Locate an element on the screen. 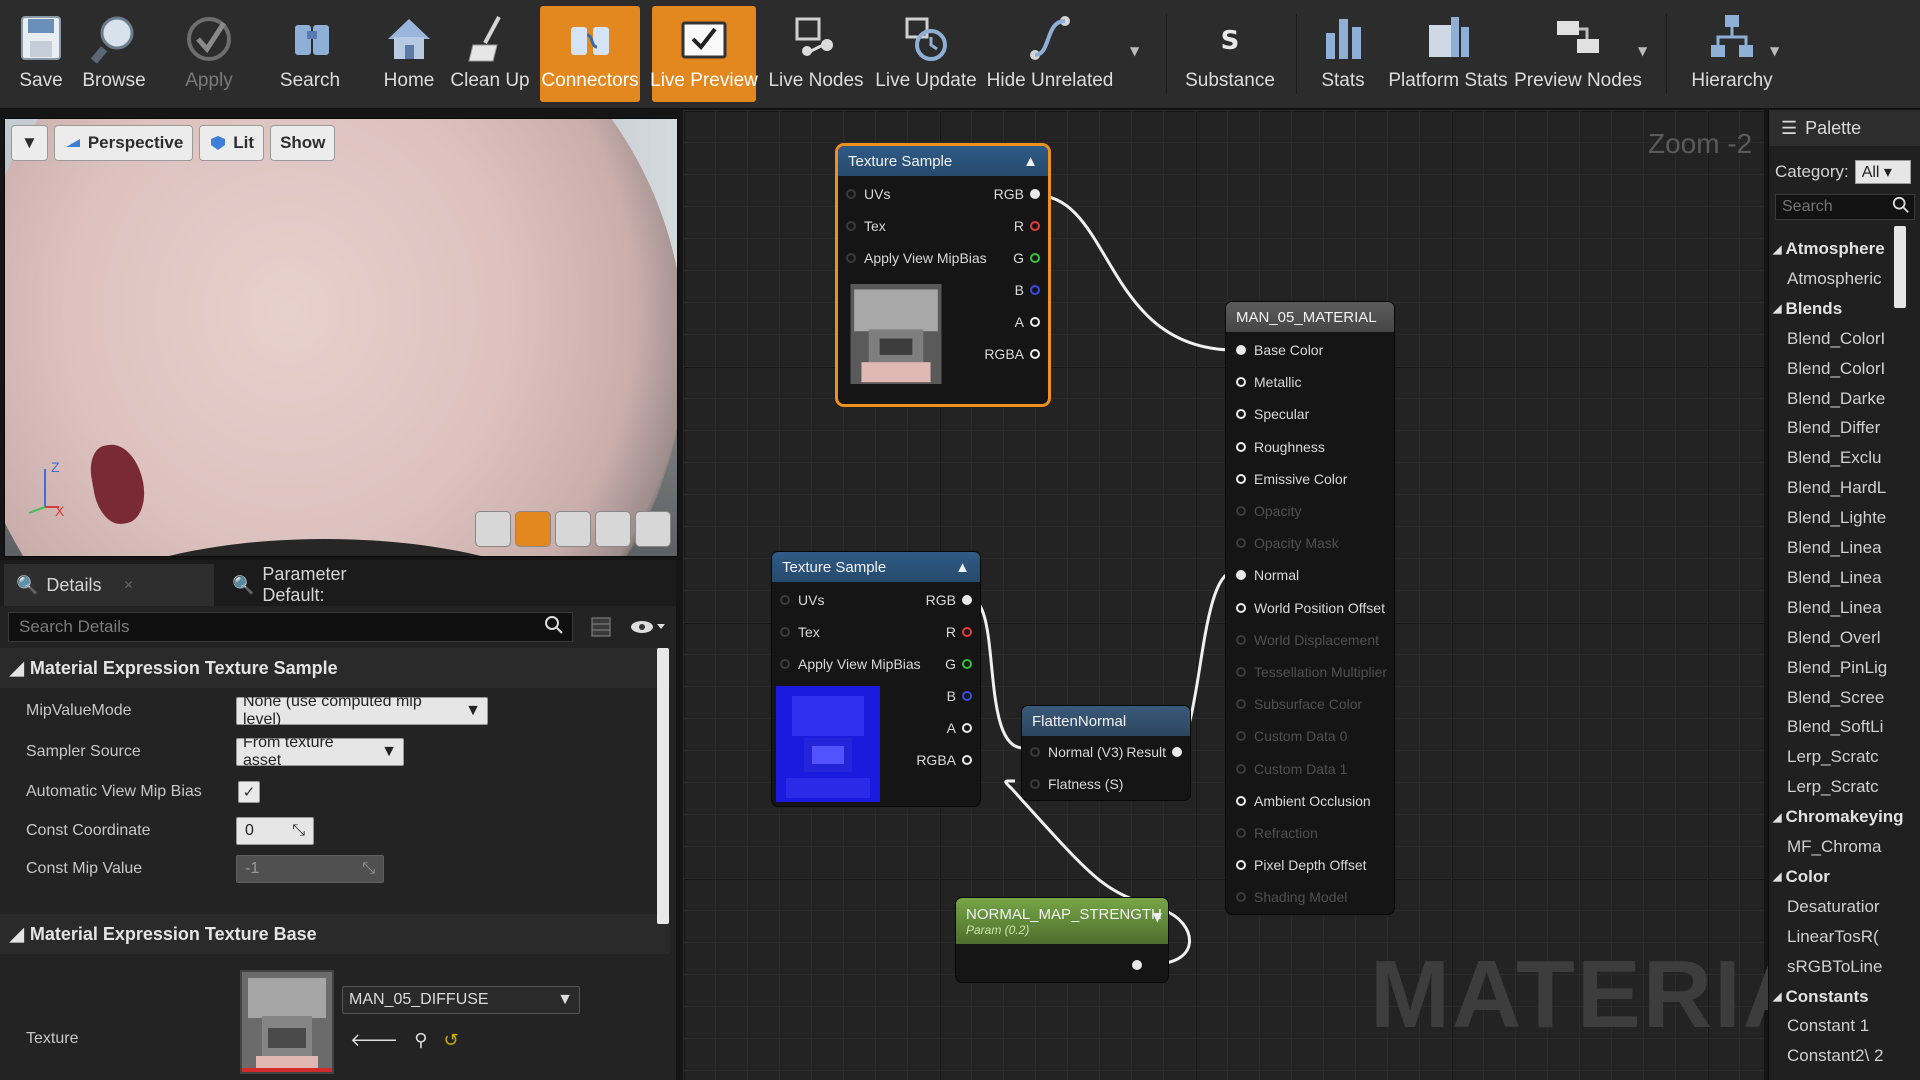 The image size is (1920, 1080). output-pin-rgb: RGB is located at coordinates (1017, 194).